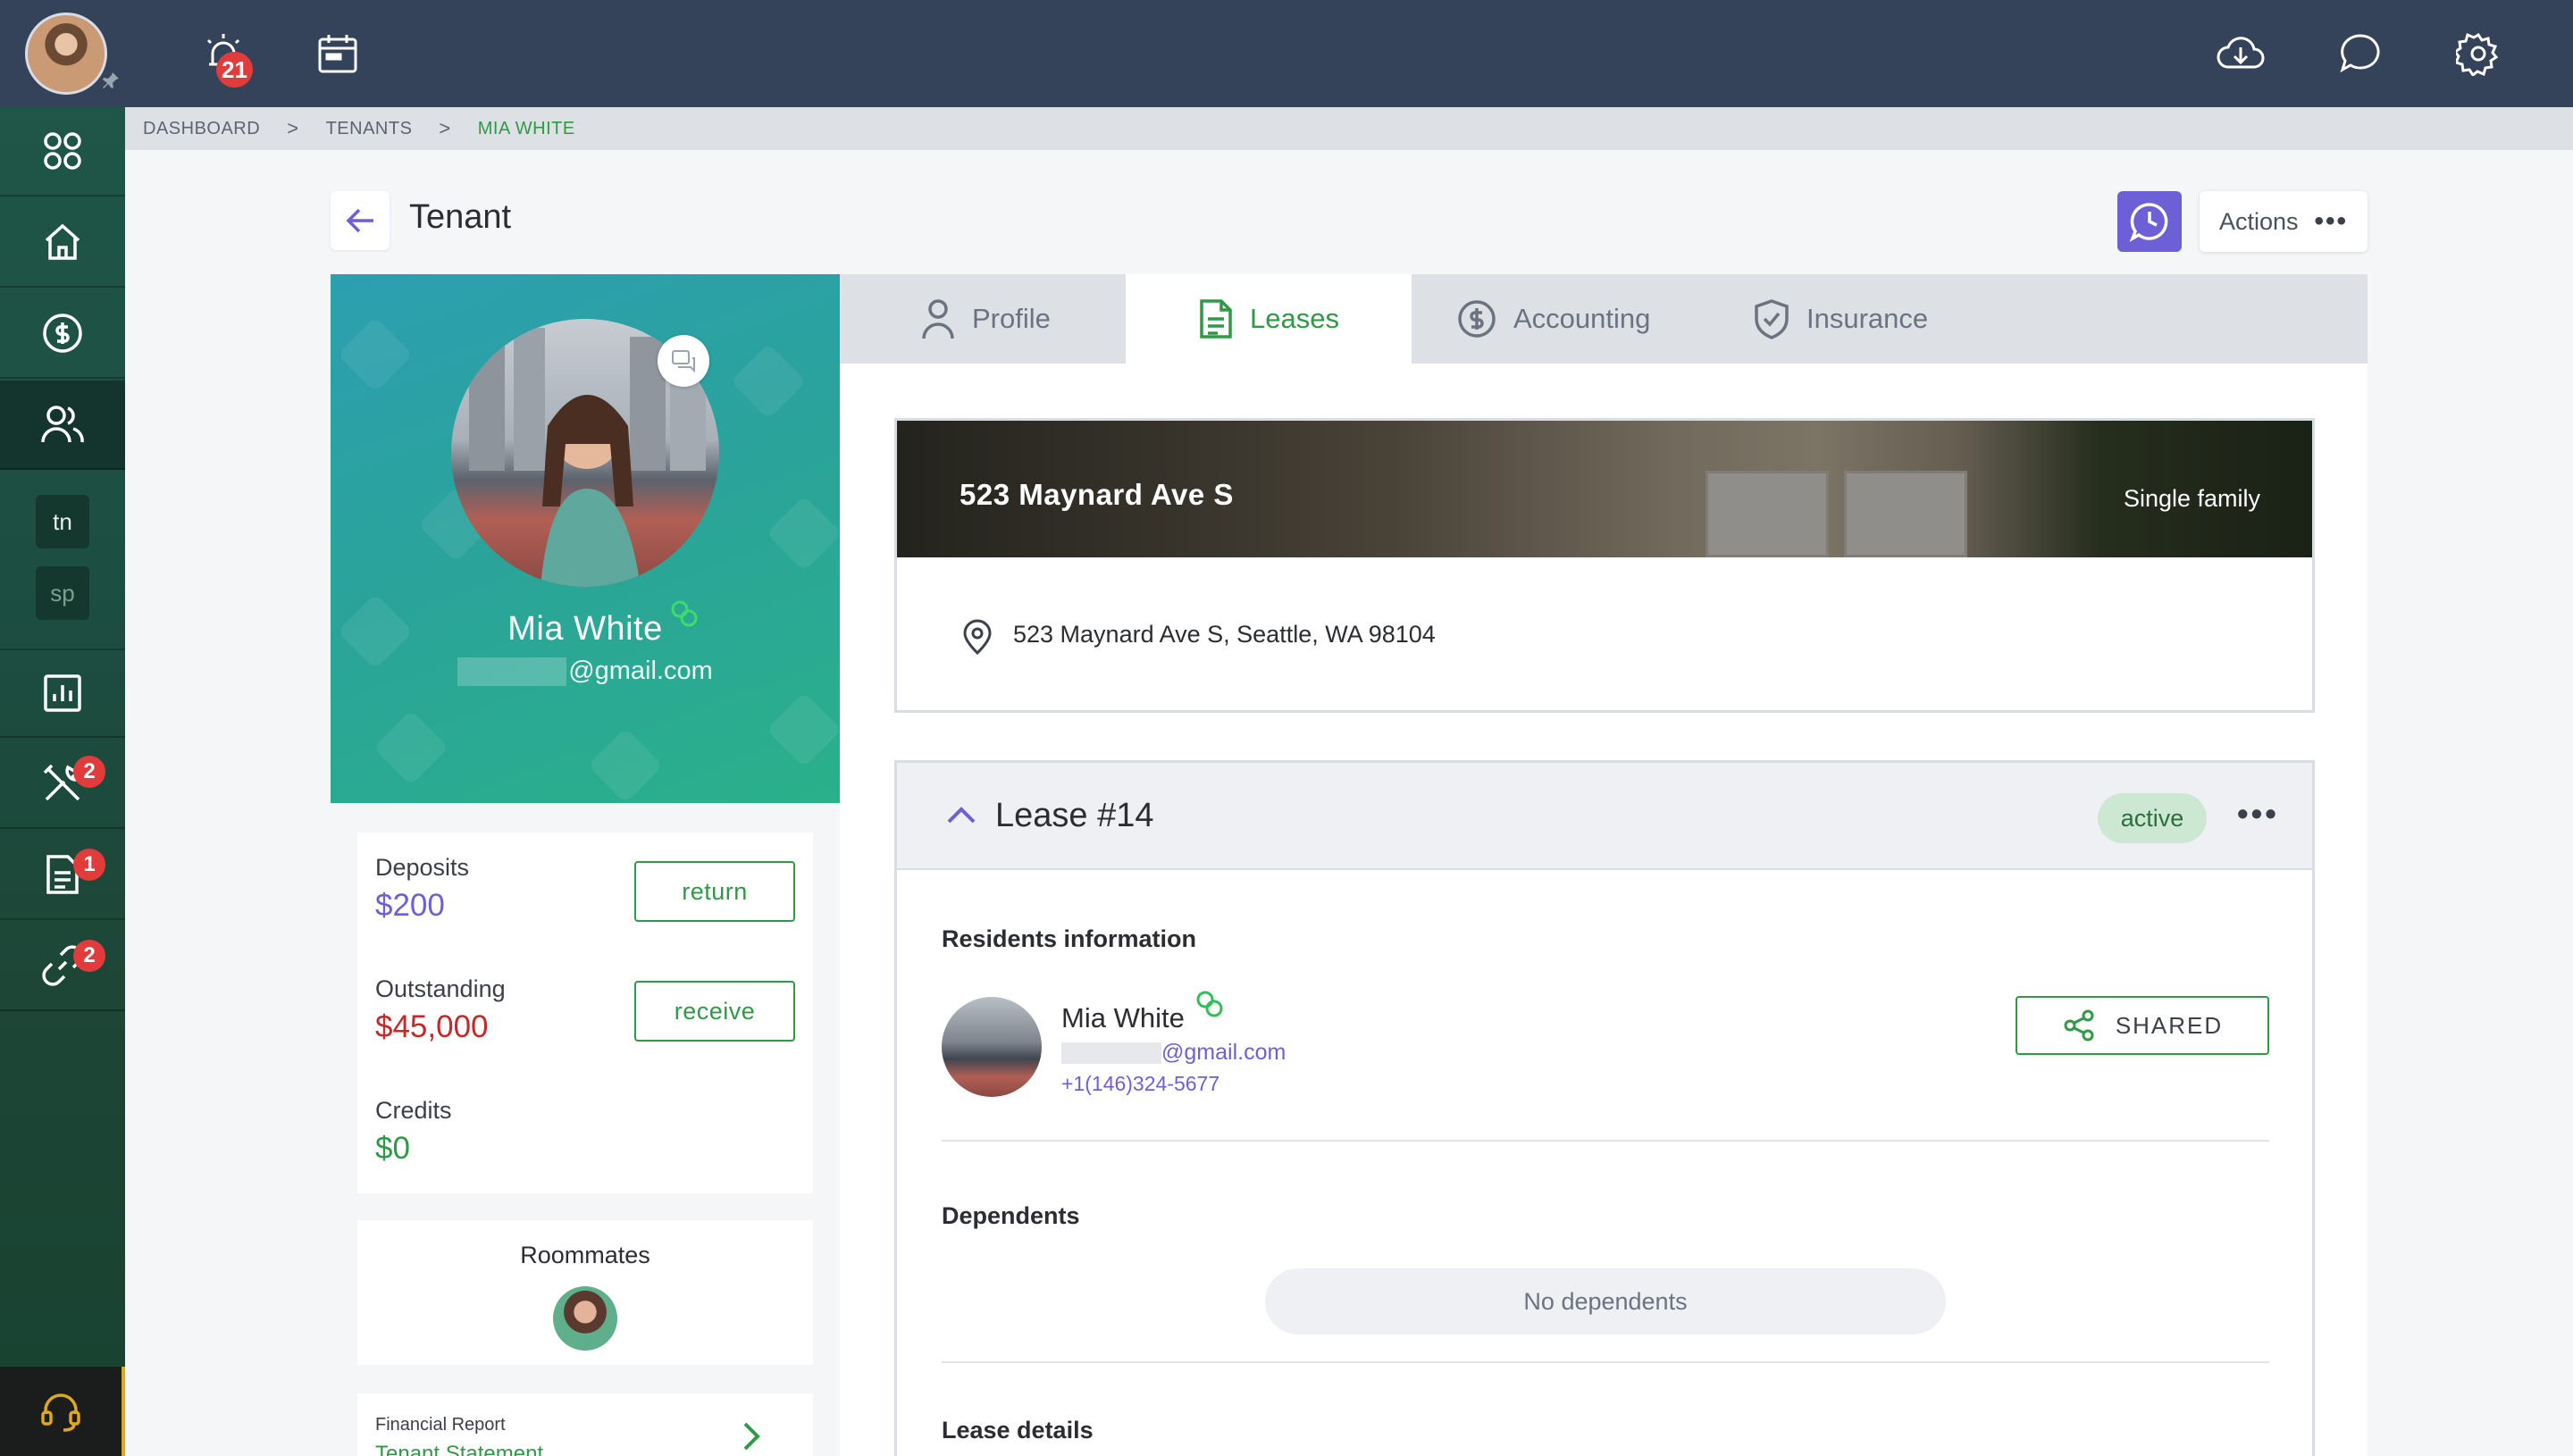 This screenshot has width=2573, height=1456. Describe the element at coordinates (1097, 494) in the screenshot. I see `property-name: 523 Maynard Ave S` at that location.